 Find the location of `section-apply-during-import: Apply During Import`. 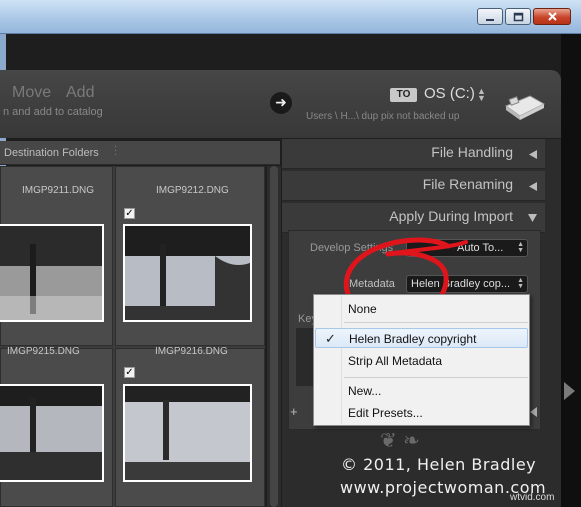

section-apply-during-import: Apply During Import is located at coordinates (413, 218).